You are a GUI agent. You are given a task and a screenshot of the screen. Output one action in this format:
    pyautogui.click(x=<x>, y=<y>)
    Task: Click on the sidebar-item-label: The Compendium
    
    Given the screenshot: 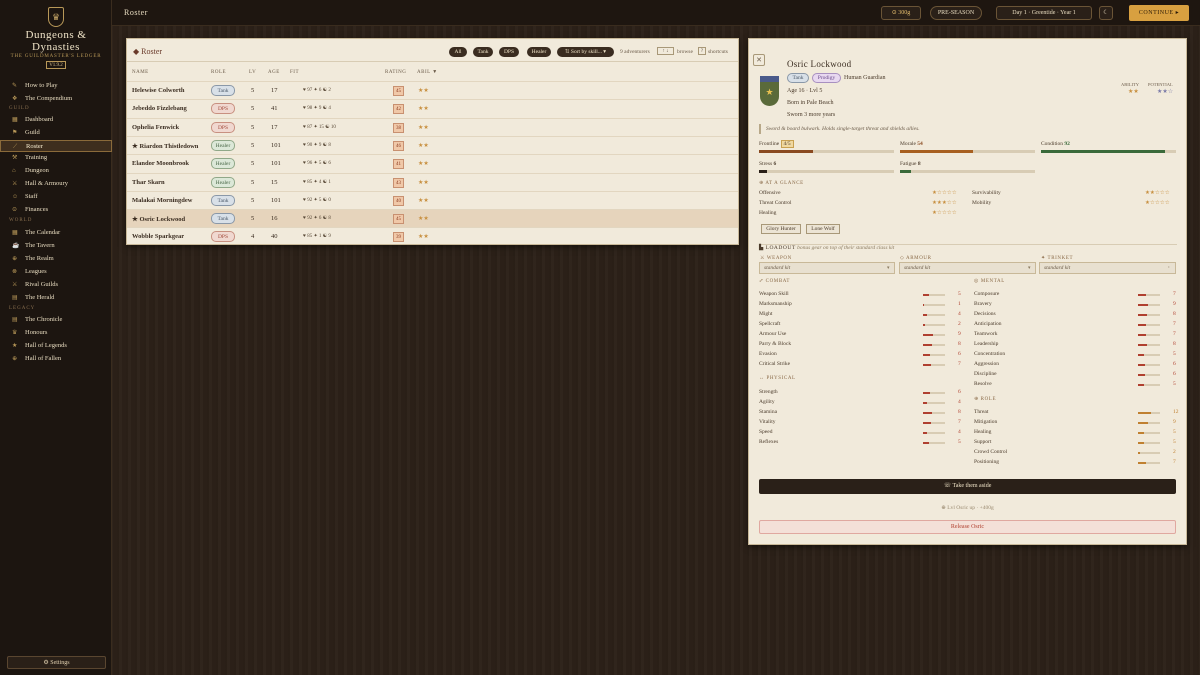 What is the action you would take?
    pyautogui.click(x=49, y=98)
    